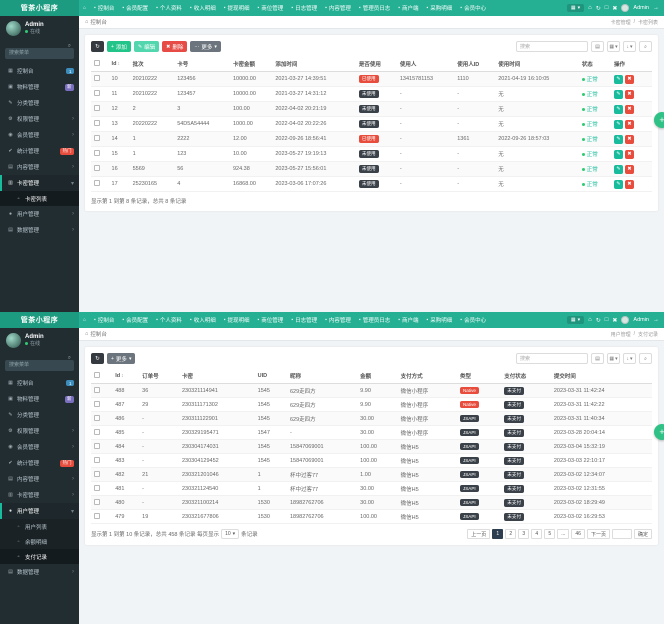  Describe the element at coordinates (237, 8) in the screenshot. I see `nav-item-提现明细: ▪ 提现明细` at that location.